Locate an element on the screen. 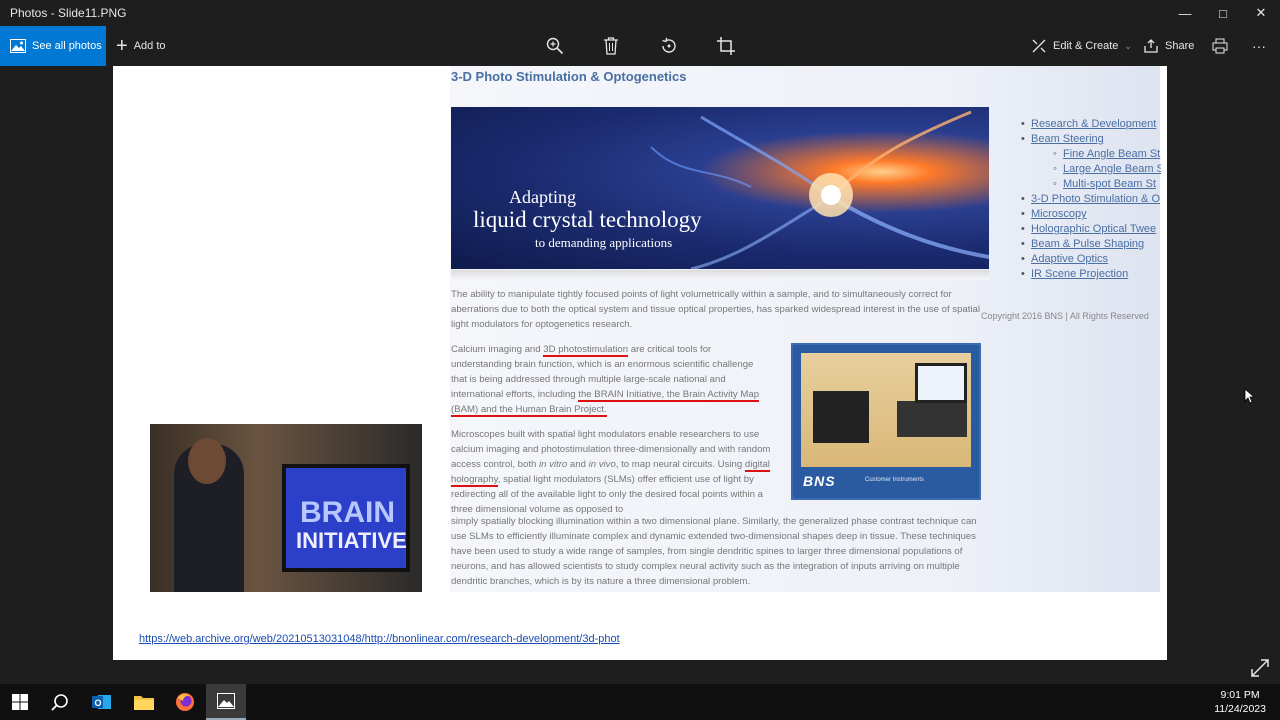 The height and width of the screenshot is (720, 1280). brain-initiative-photo: BRAIN INITIATIVE is located at coordinates (286, 508).